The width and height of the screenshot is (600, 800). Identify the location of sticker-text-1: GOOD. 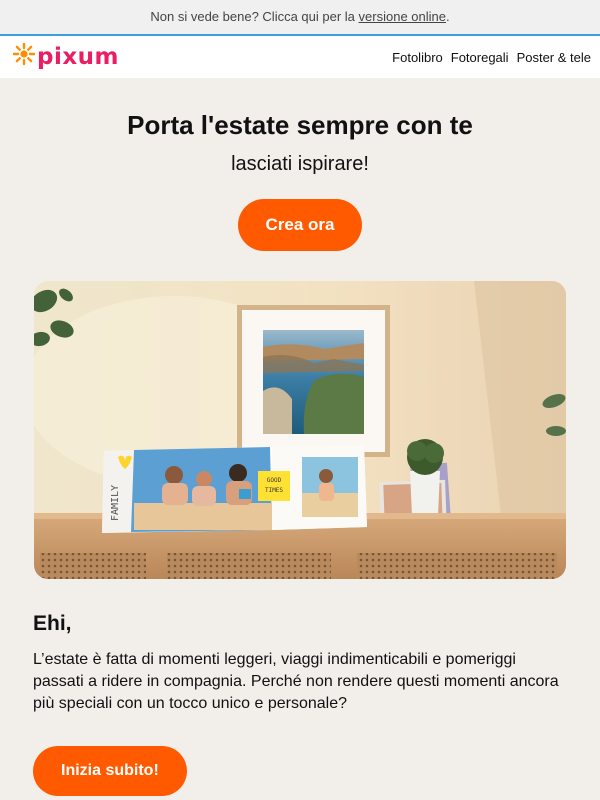
(274, 480).